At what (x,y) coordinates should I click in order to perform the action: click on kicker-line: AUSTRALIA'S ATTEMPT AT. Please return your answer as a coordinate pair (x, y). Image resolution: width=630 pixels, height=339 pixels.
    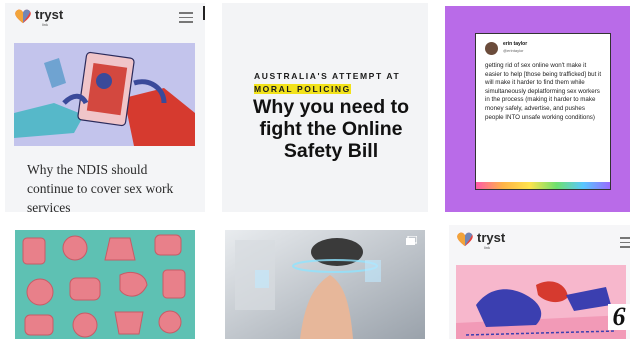
    Looking at the image, I should click on (327, 76).